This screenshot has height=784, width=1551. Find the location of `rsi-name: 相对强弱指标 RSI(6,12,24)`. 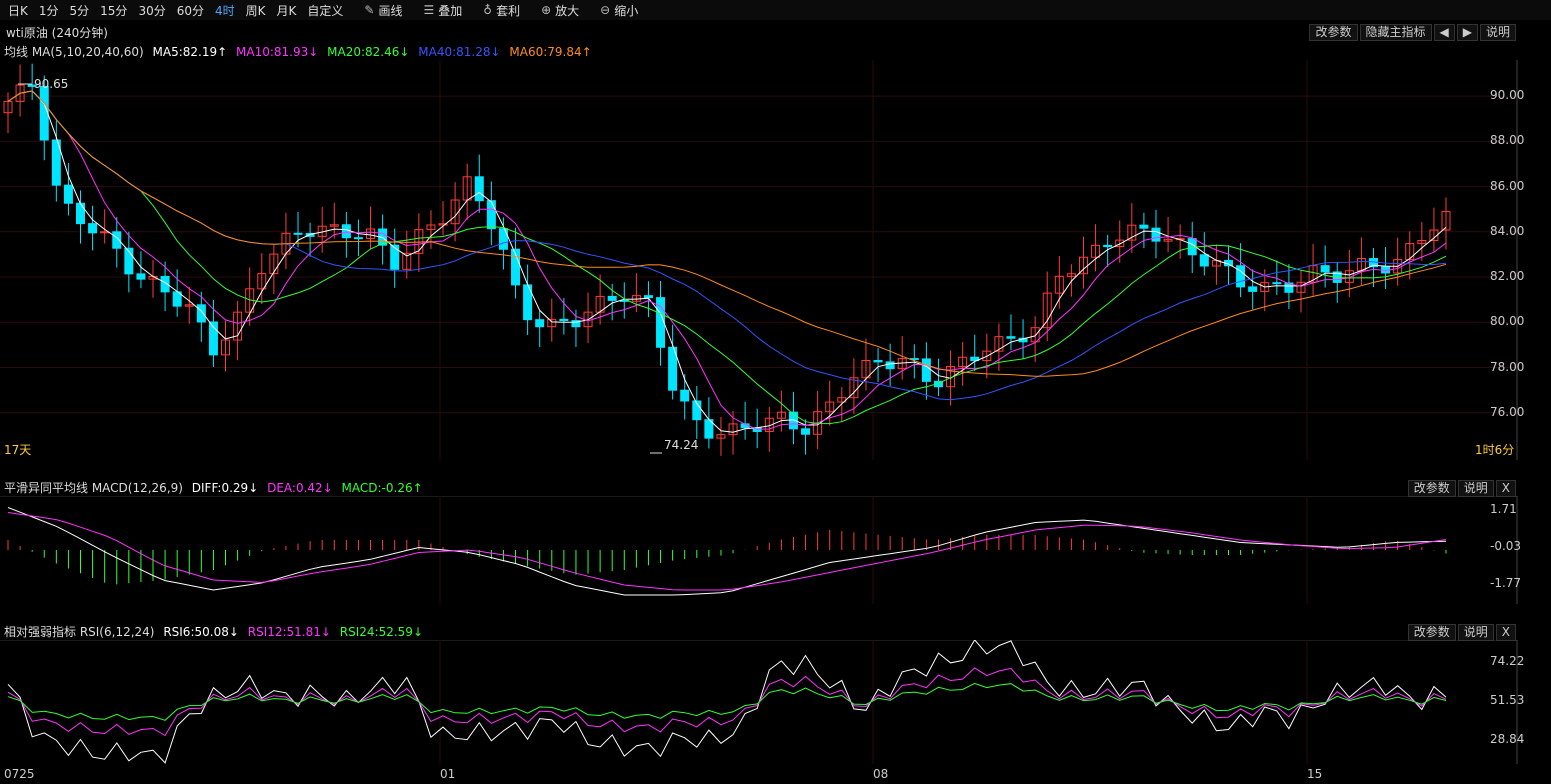

rsi-name: 相对强弱指标 RSI(6,12,24) is located at coordinates (79, 631).